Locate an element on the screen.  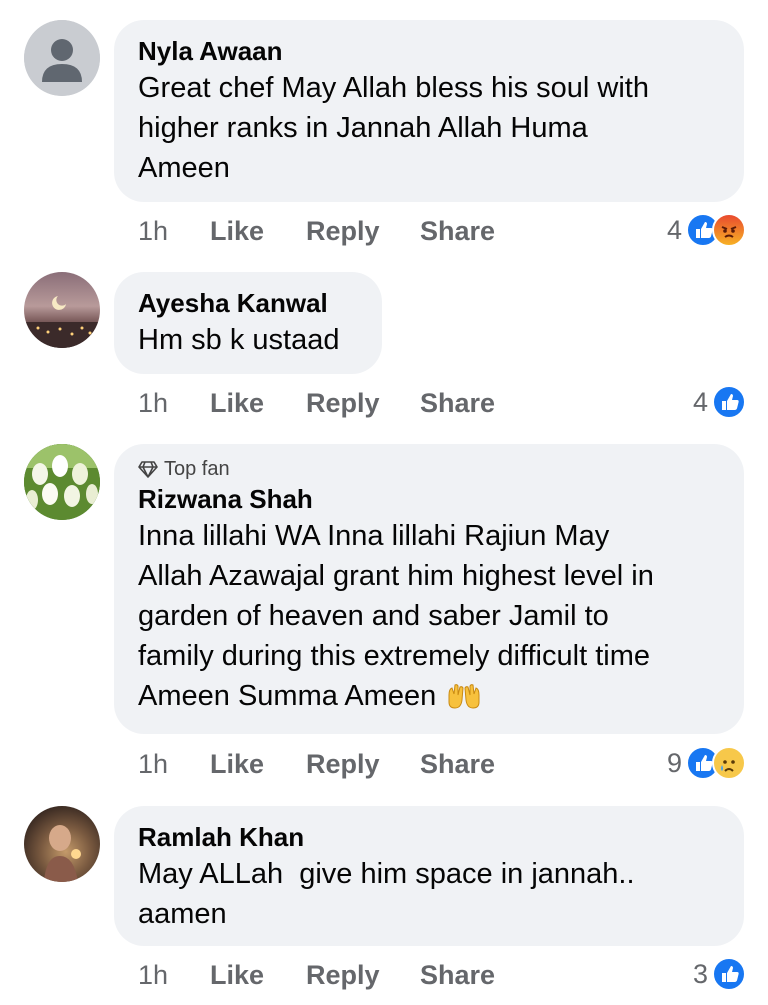
open-hands-emoji-icon is located at coordinates (464, 696).